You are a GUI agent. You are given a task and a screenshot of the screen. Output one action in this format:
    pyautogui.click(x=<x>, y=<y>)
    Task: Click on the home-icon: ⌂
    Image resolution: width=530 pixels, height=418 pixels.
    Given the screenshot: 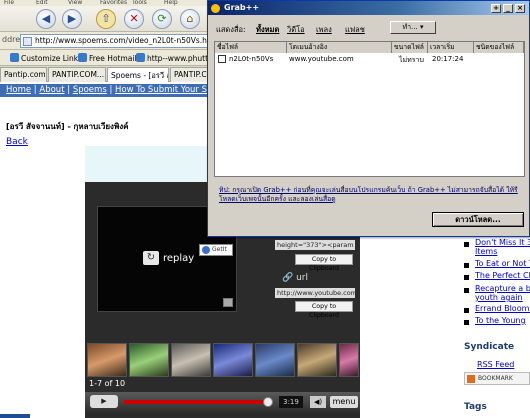 What is the action you would take?
    pyautogui.click(x=190, y=19)
    